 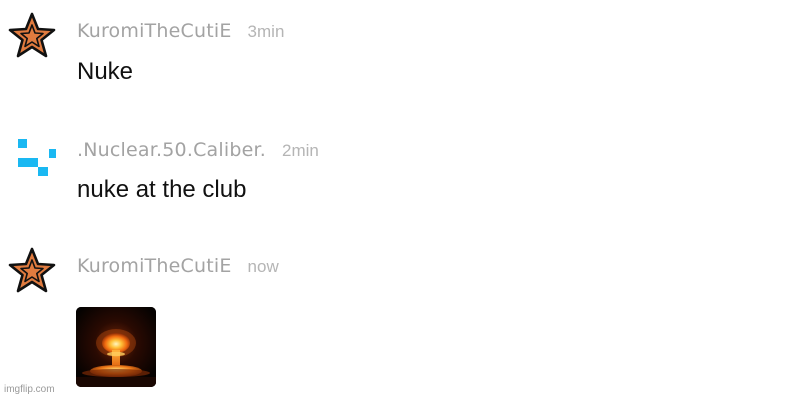 I want to click on image-attachment, so click(x=116, y=347).